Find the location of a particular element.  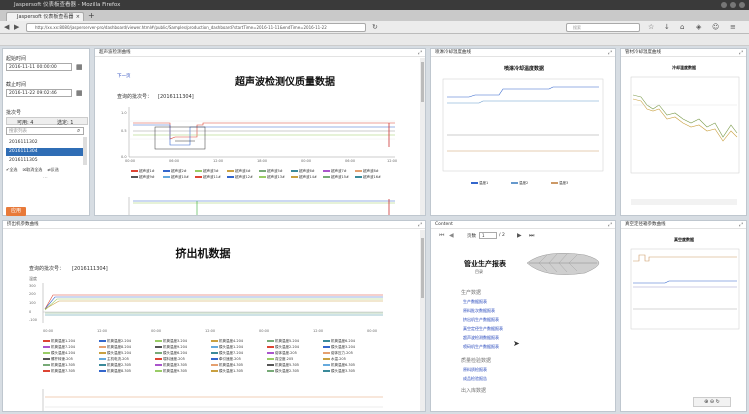

legend-item: 模头温度4.204 is located at coordinates (59, 353).